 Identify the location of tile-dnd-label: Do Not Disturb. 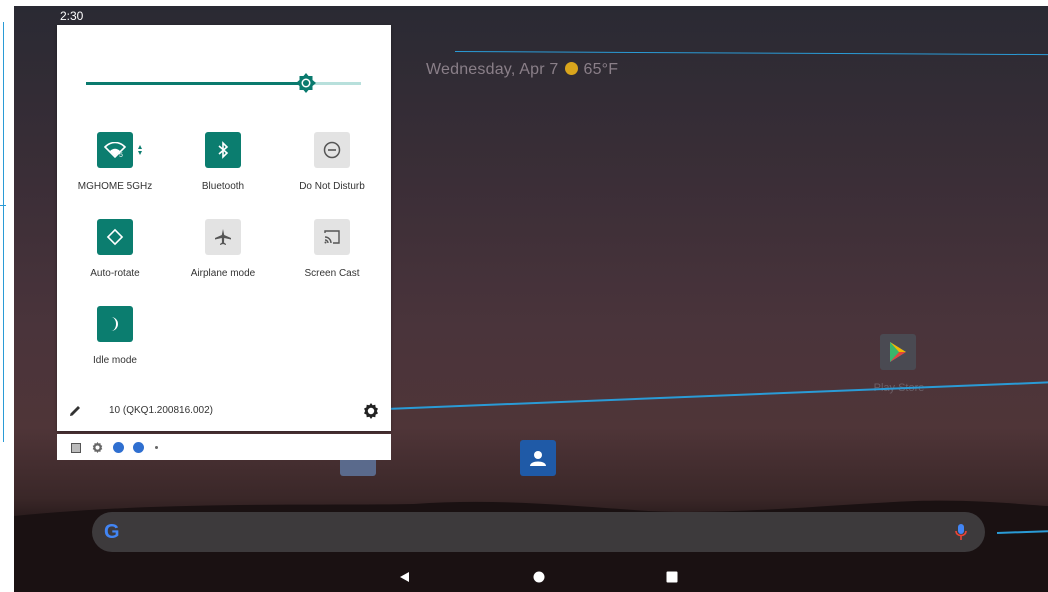
(332, 186).